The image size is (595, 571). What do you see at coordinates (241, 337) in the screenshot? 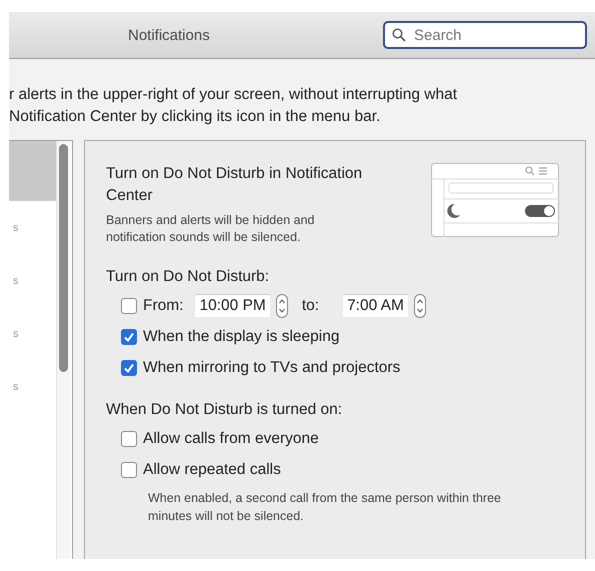
I see `option-label: When the display is sleeping` at bounding box center [241, 337].